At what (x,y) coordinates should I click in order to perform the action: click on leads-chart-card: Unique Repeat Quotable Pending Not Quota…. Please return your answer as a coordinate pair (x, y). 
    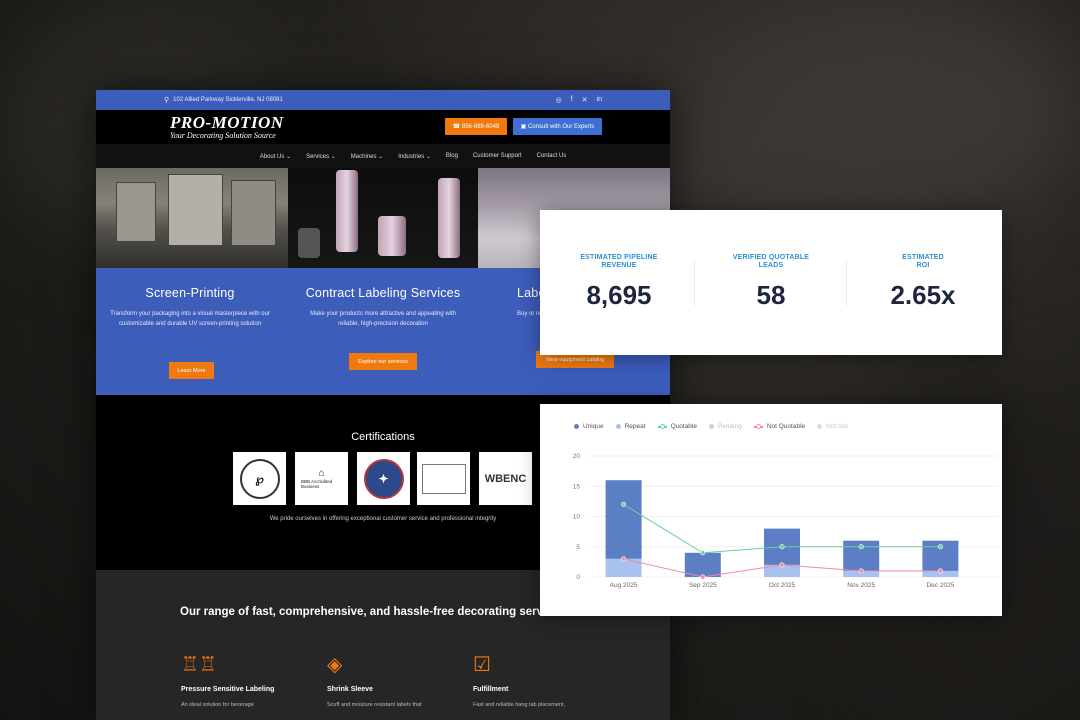
    Looking at the image, I should click on (771, 510).